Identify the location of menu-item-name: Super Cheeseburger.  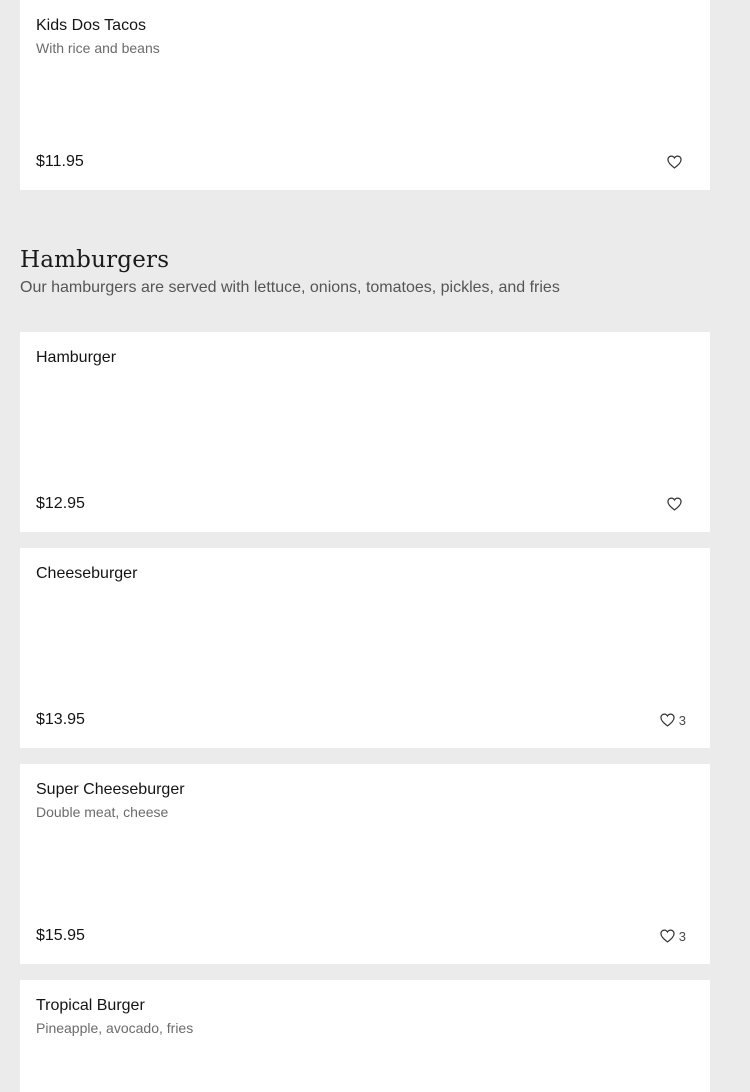
(110, 789).